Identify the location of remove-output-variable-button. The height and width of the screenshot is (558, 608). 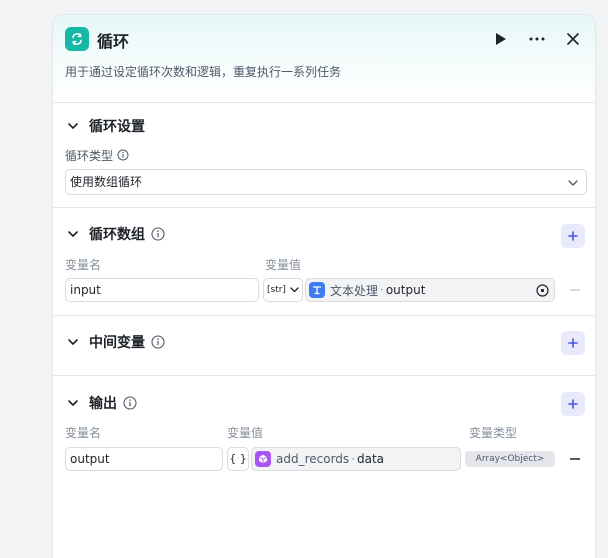
(575, 459).